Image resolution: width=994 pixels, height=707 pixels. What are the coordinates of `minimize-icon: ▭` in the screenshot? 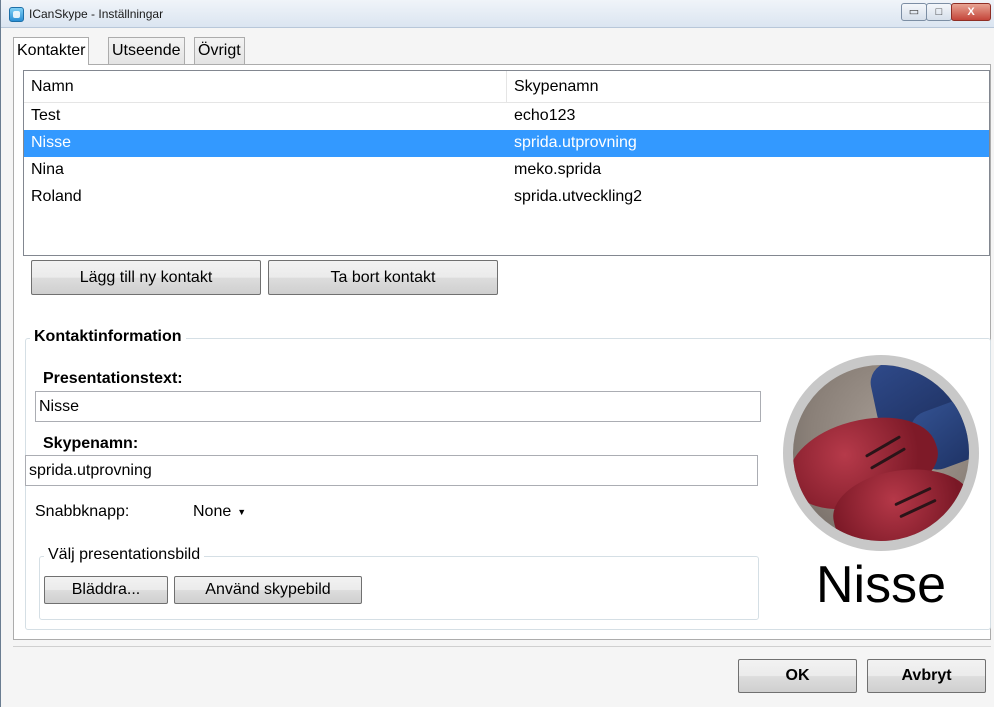 It's located at (914, 12).